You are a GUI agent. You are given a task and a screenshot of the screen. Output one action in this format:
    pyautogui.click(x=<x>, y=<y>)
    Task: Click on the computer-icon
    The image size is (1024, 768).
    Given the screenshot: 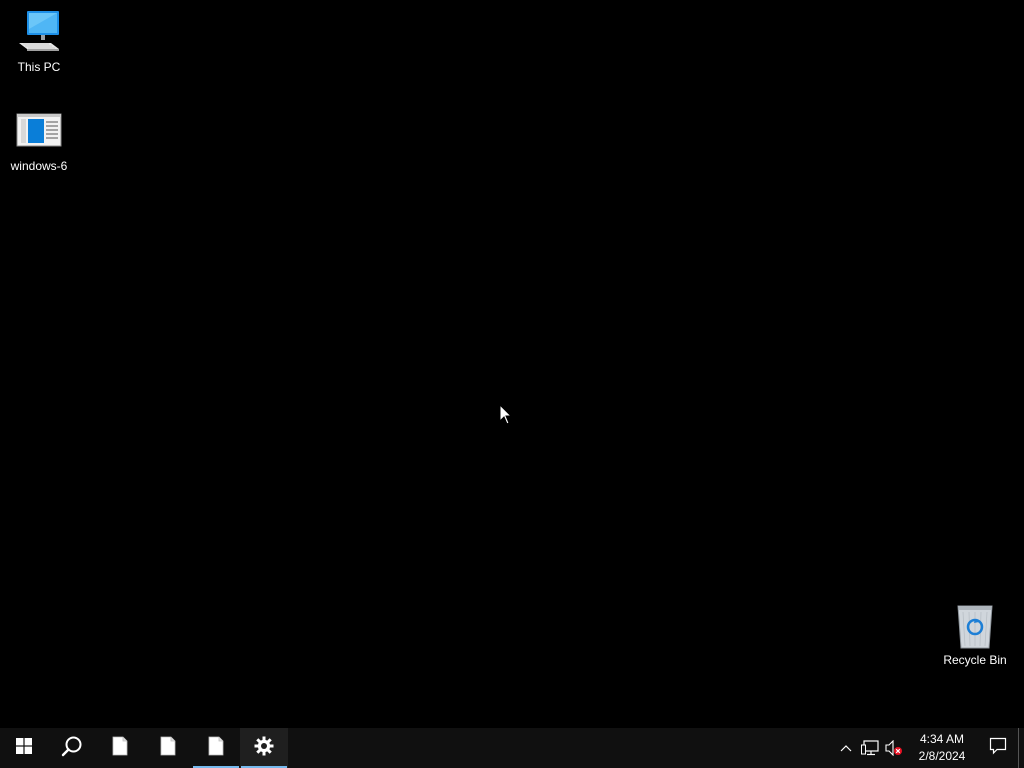 What is the action you would take?
    pyautogui.click(x=39, y=33)
    